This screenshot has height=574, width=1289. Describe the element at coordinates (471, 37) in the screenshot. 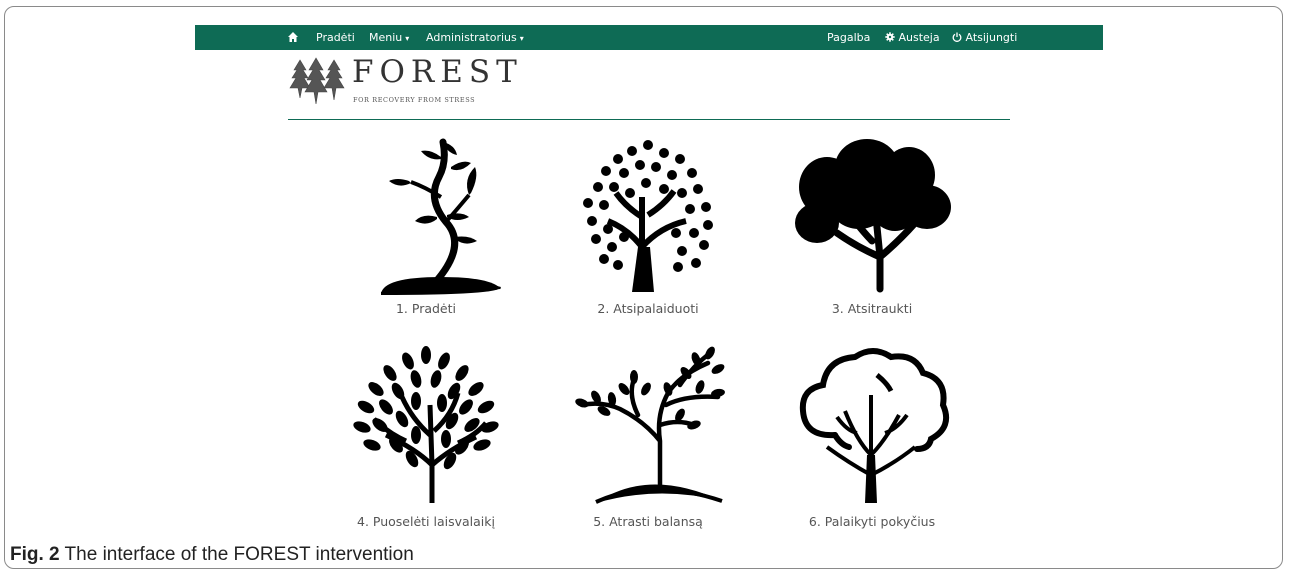

I see `nav-item-admin-label: Administratorius` at that location.